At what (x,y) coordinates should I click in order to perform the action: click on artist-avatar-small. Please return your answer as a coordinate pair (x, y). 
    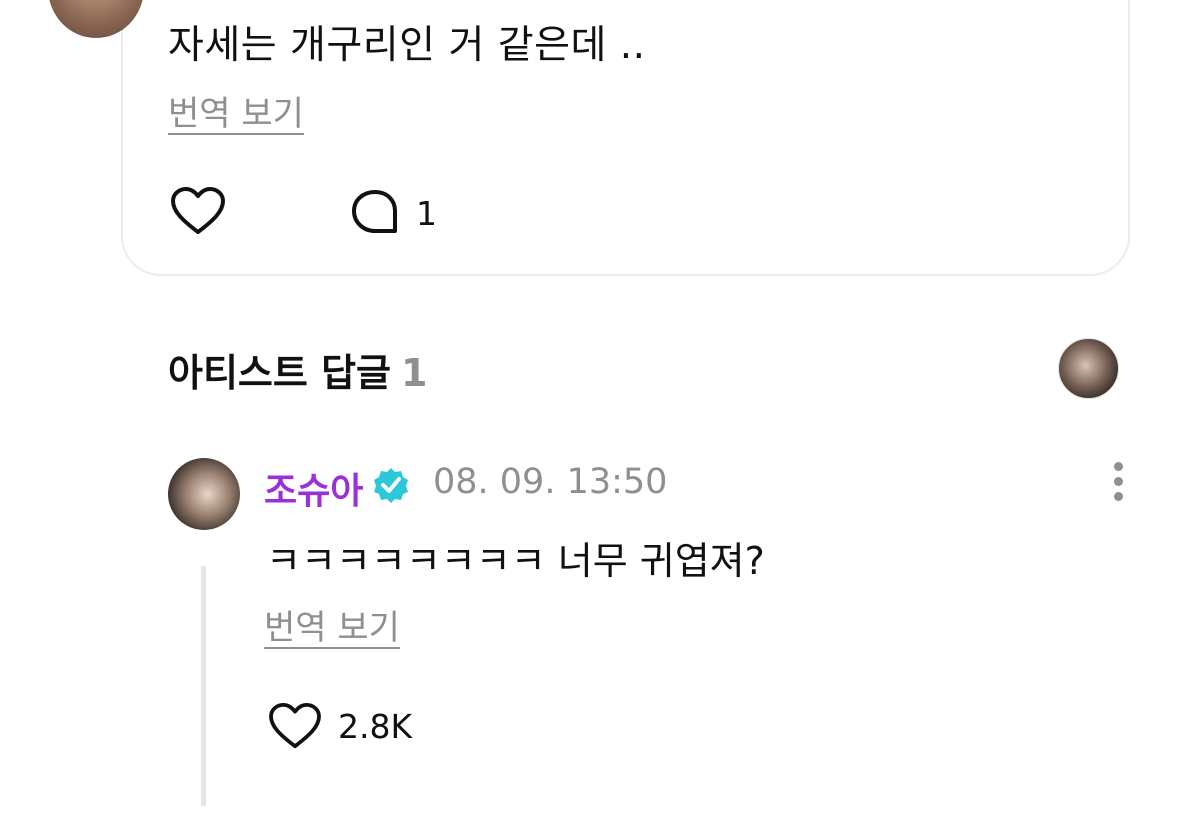
    Looking at the image, I should click on (1088, 368).